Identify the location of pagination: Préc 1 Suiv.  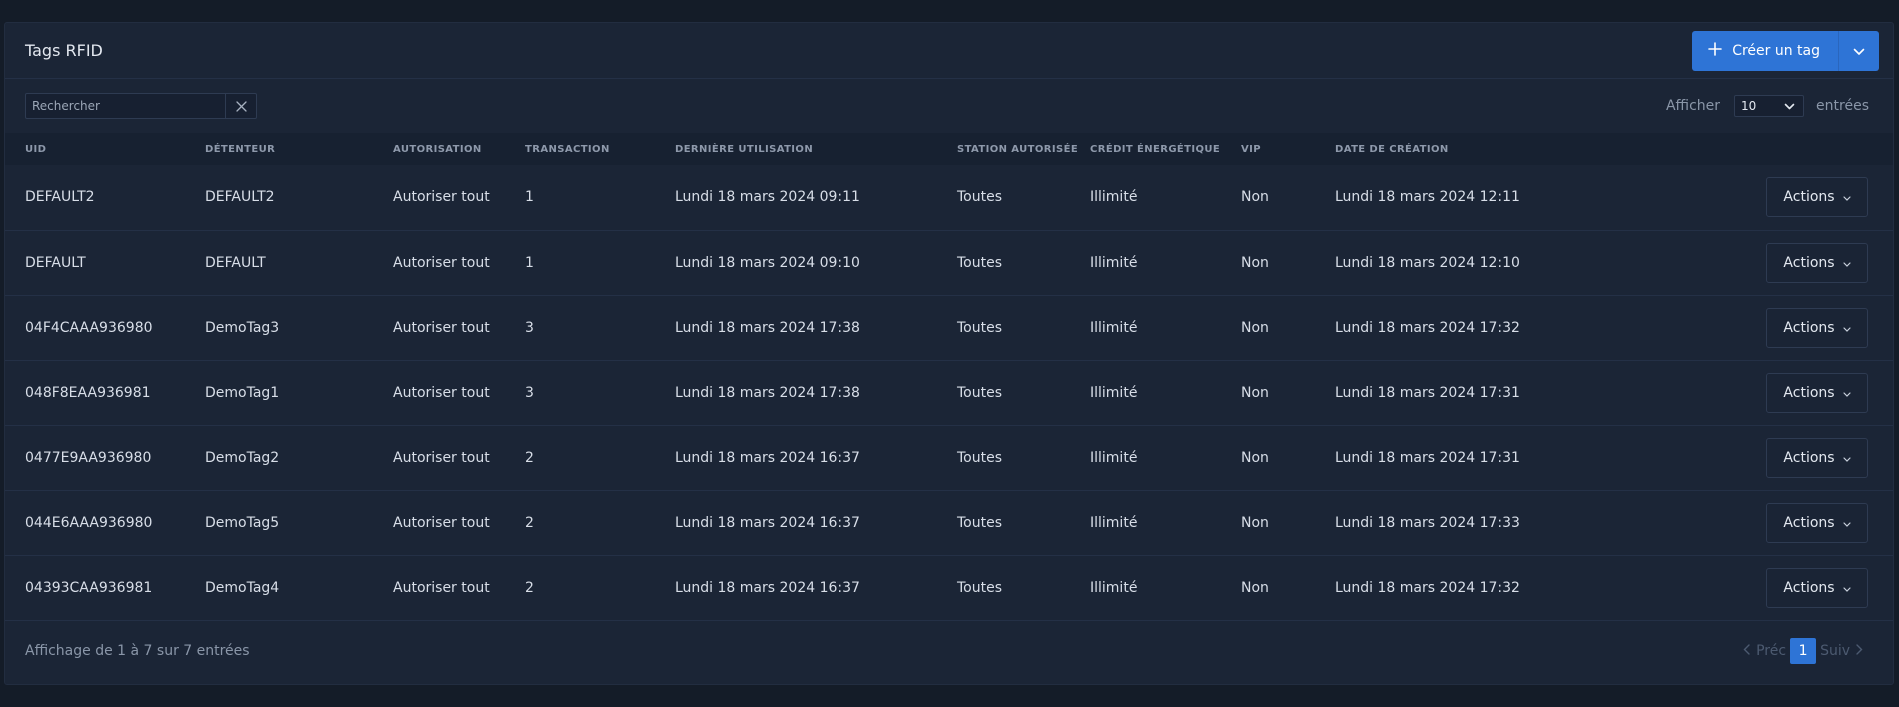
(1803, 650).